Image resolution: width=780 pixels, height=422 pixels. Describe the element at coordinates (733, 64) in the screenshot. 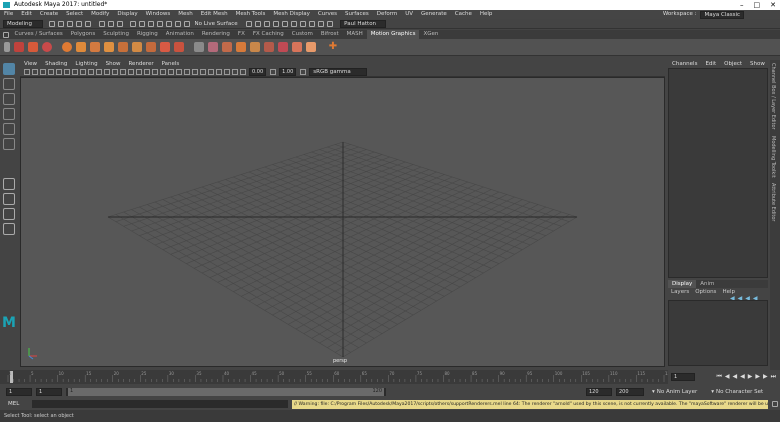

I see `cb-menu-object: Object` at that location.